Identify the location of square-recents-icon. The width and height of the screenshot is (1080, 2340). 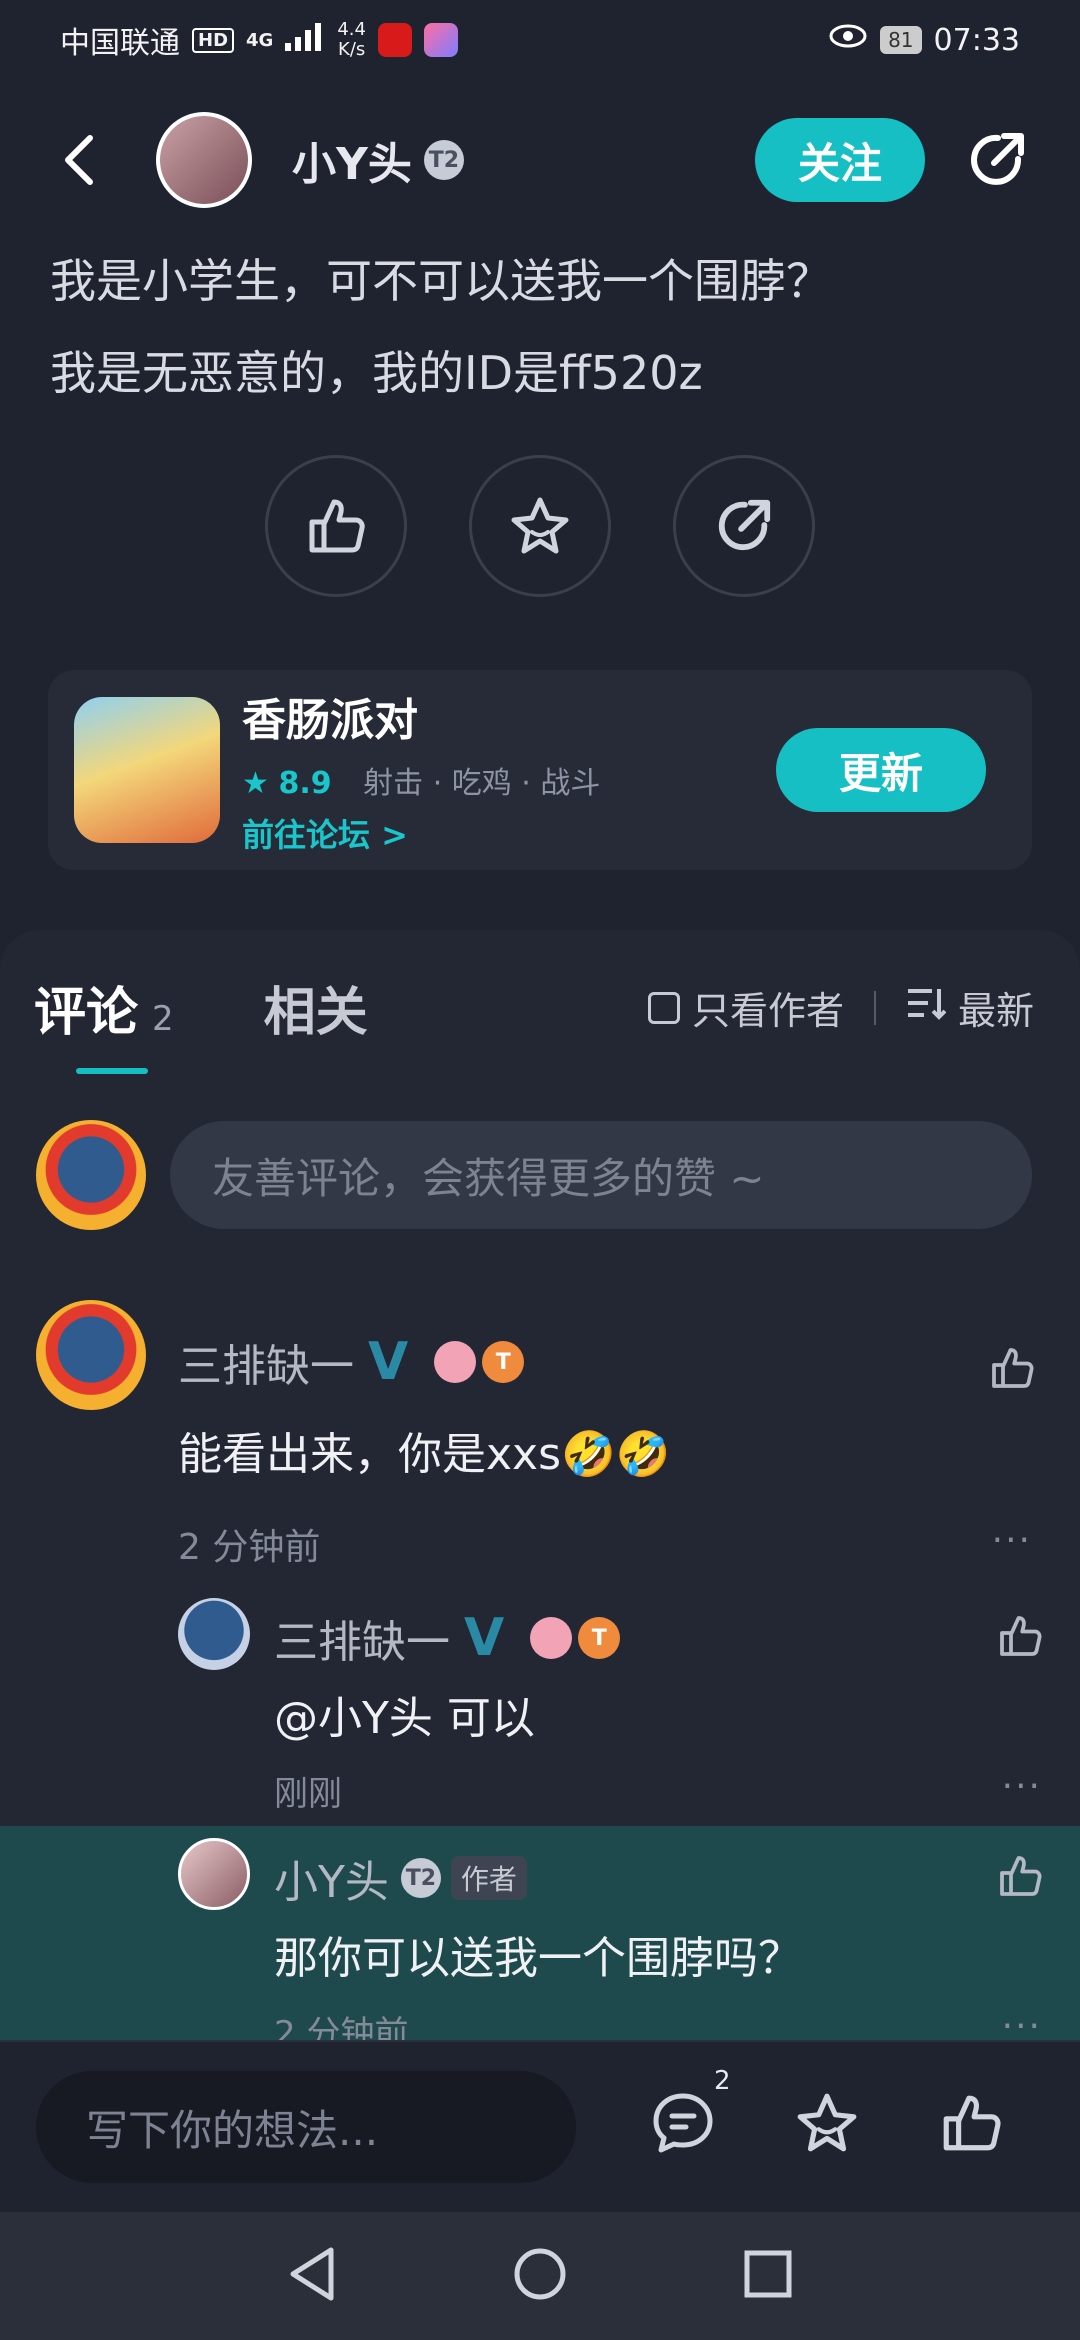
(768, 2274).